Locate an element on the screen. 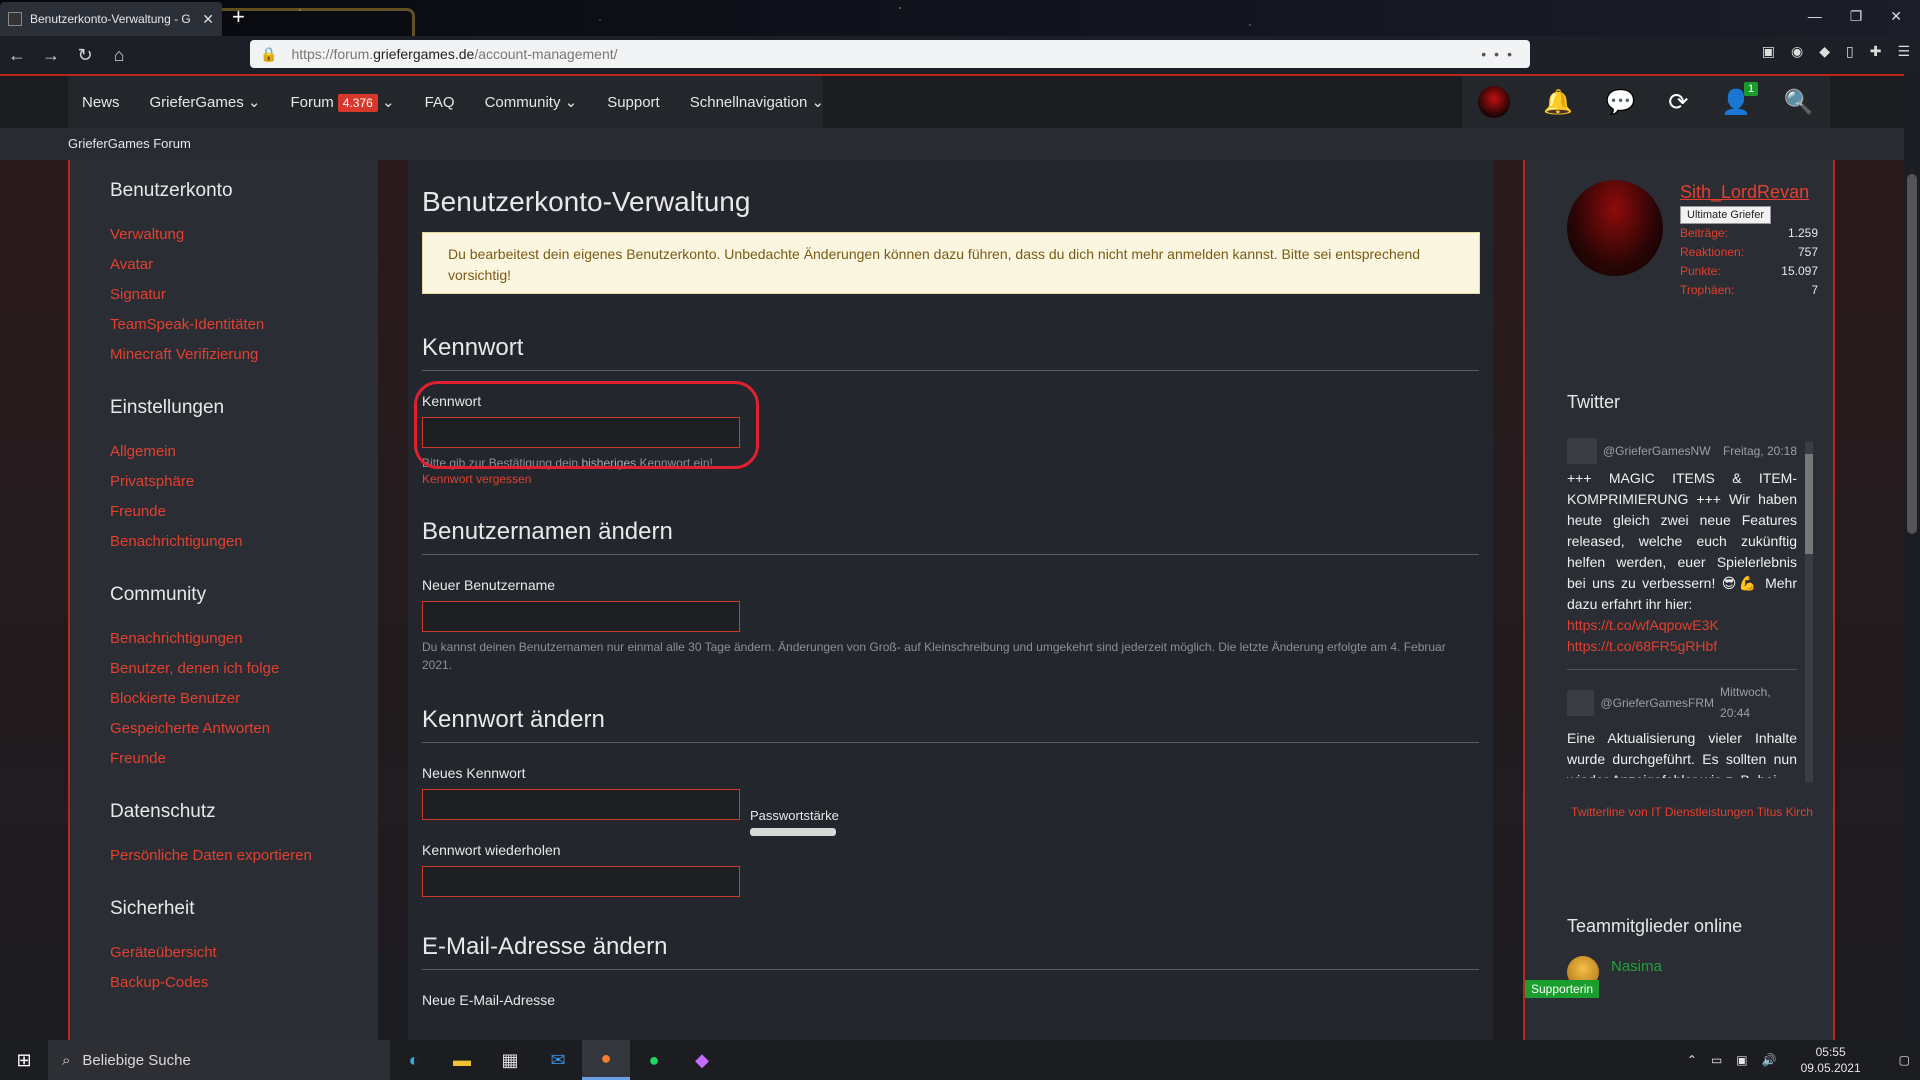 The width and height of the screenshot is (1920, 1080). team-member-name: Nasima is located at coordinates (1636, 966).